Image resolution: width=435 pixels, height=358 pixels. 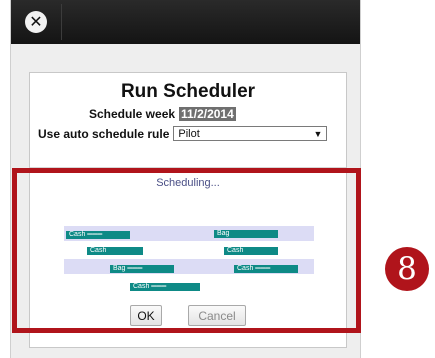 I want to click on dialog-header: ✕, so click(x=185, y=22).